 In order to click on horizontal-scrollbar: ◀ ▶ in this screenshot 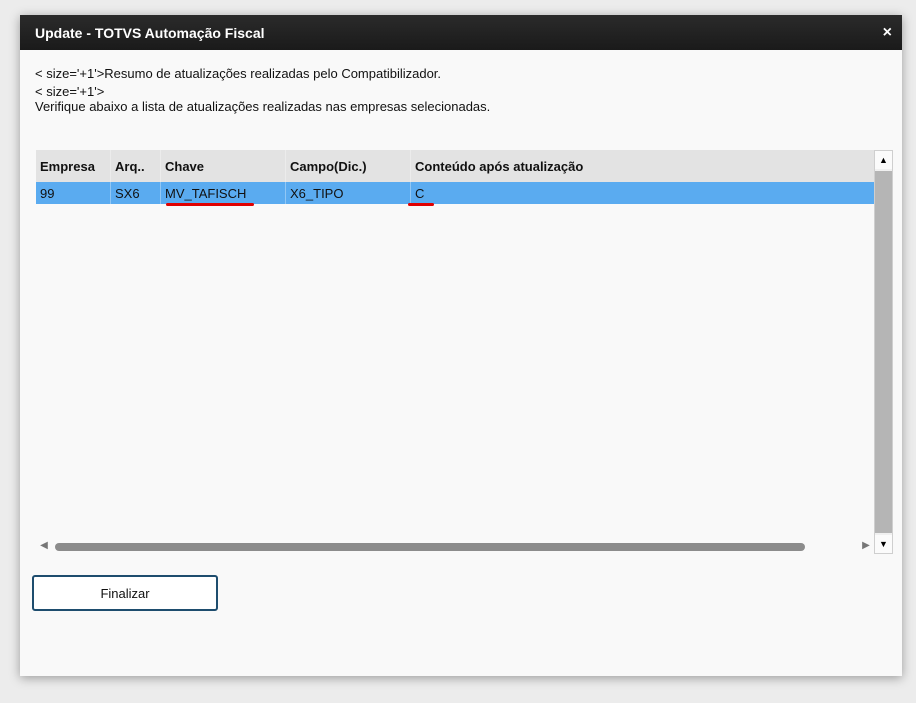, I will do `click(455, 546)`.